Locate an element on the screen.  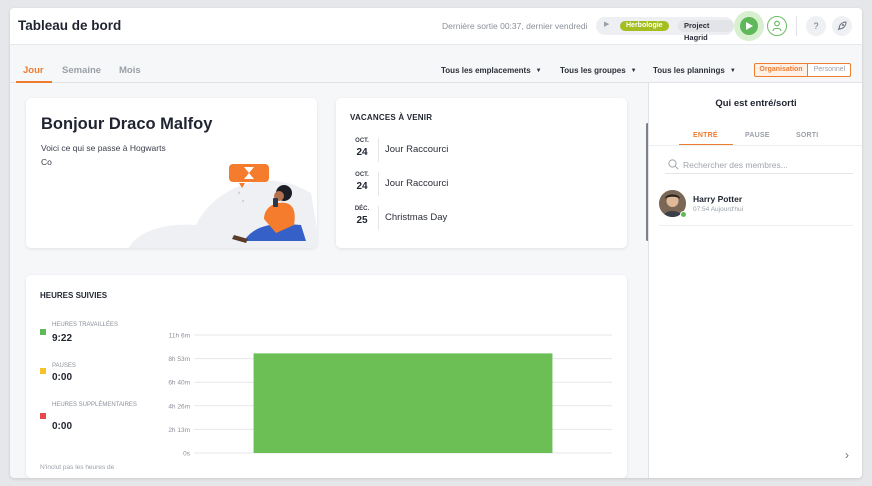
rocket-icon is located at coordinates (842, 26).